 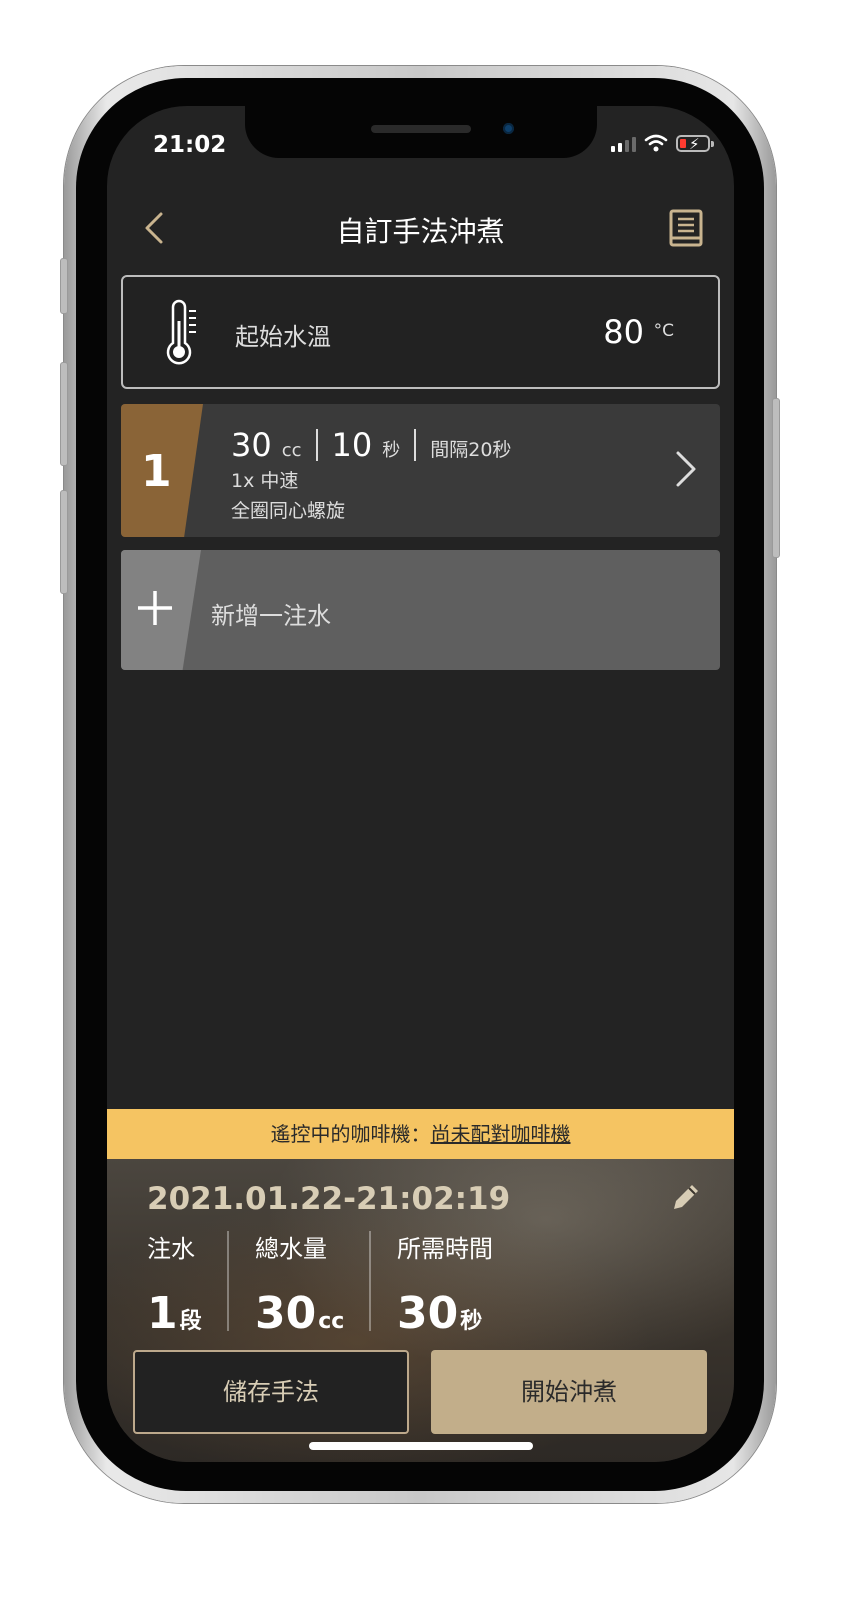 I want to click on stat-label: 總水量, so click(x=291, y=1249).